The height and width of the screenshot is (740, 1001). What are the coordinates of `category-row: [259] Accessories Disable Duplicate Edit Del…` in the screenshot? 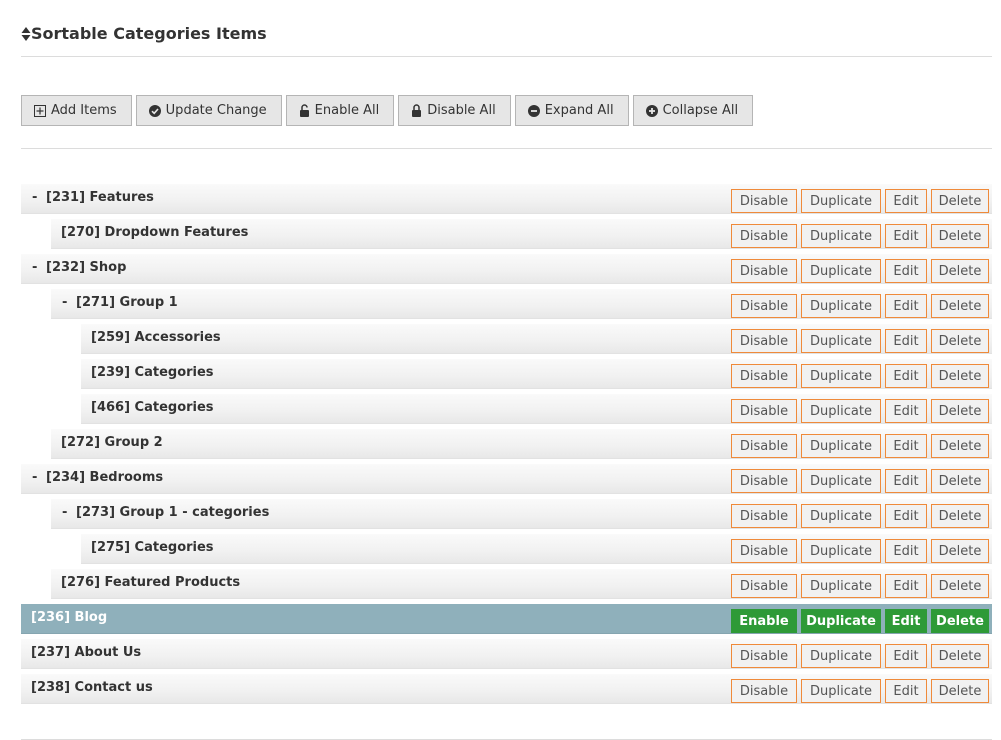 It's located at (506, 339).